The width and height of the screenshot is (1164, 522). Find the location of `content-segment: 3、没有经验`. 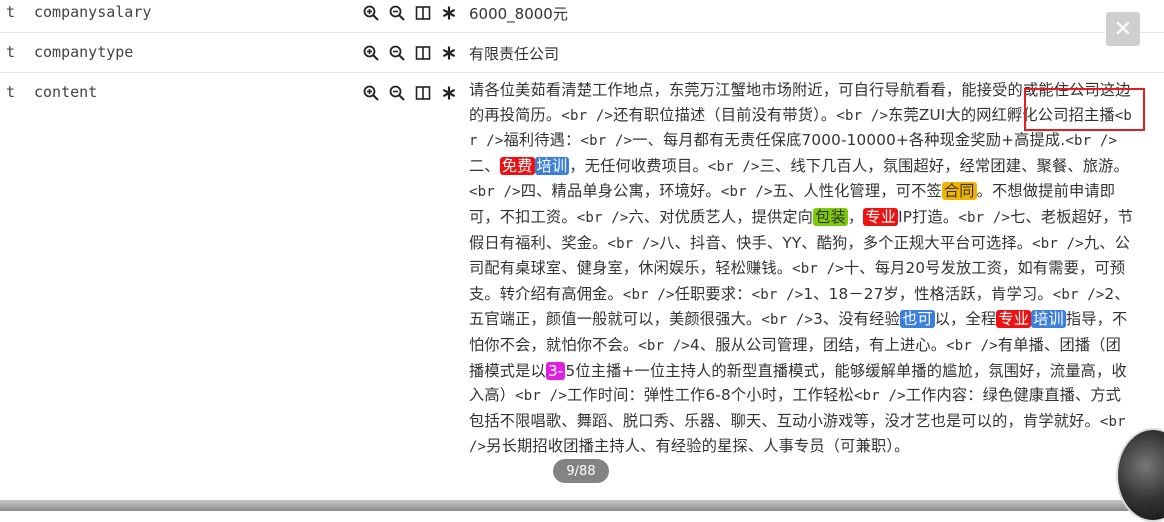

content-segment: 3、没有经验 is located at coordinates (856, 319).